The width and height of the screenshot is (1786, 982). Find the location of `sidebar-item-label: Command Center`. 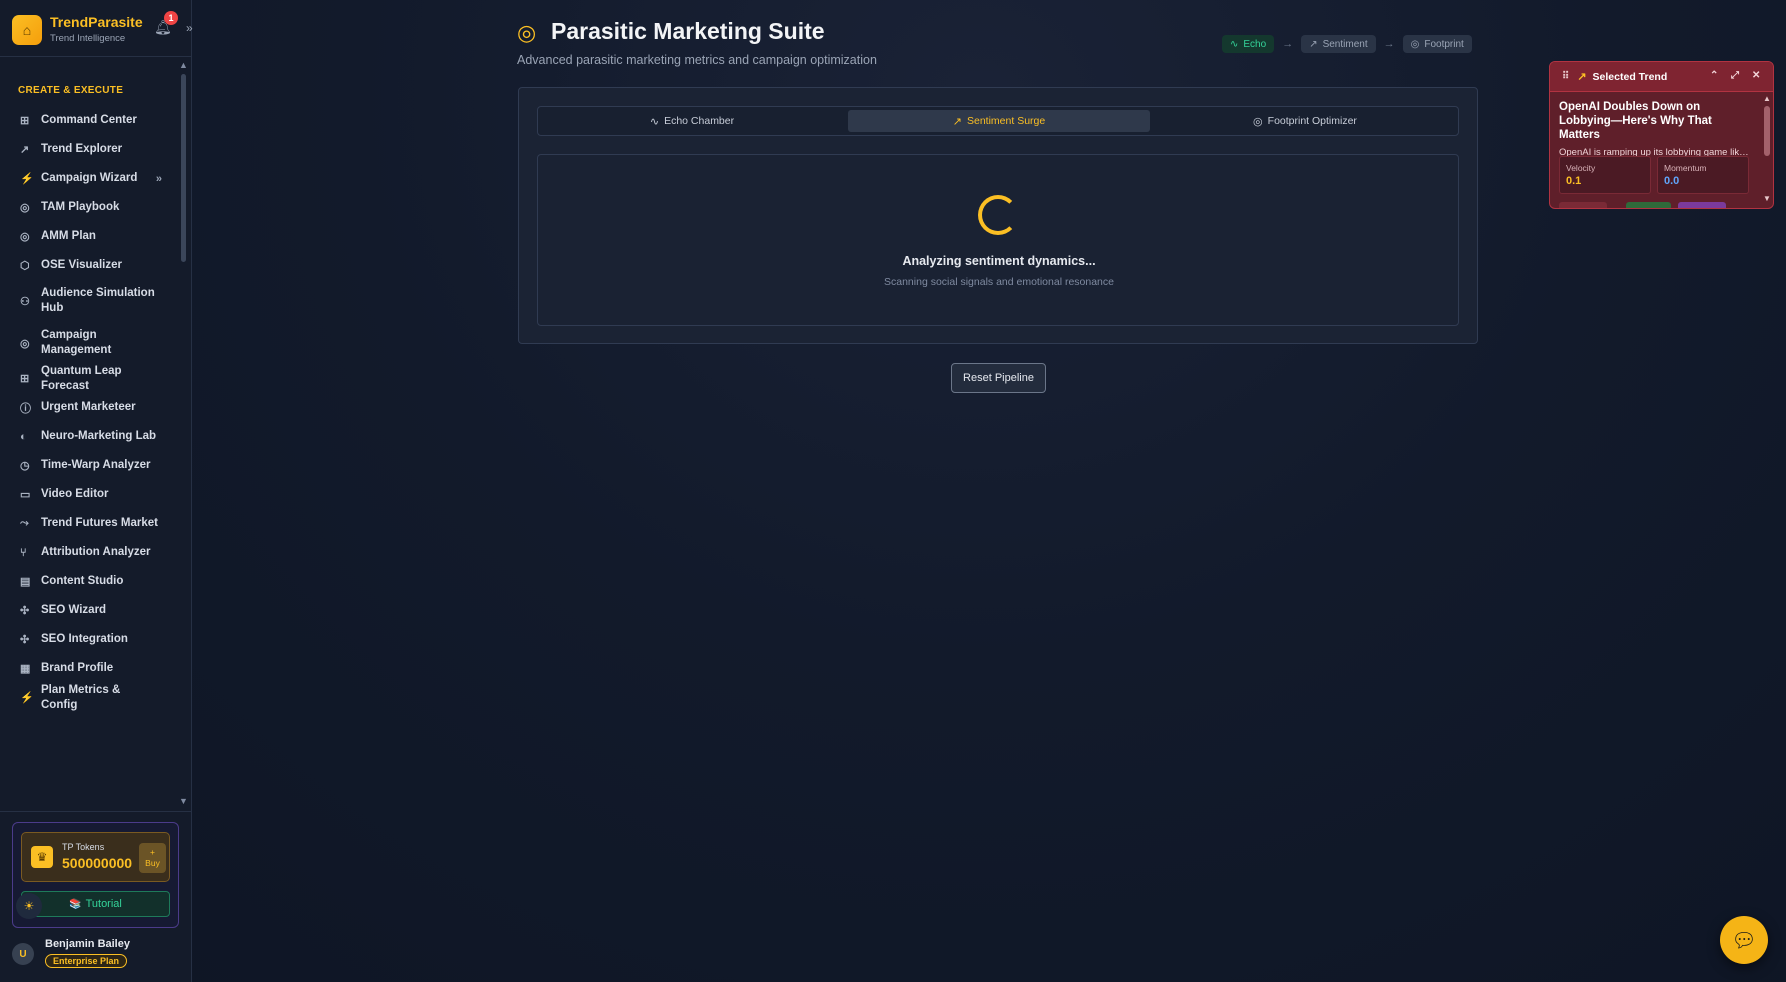

sidebar-item-label: Command Center is located at coordinates (89, 120).